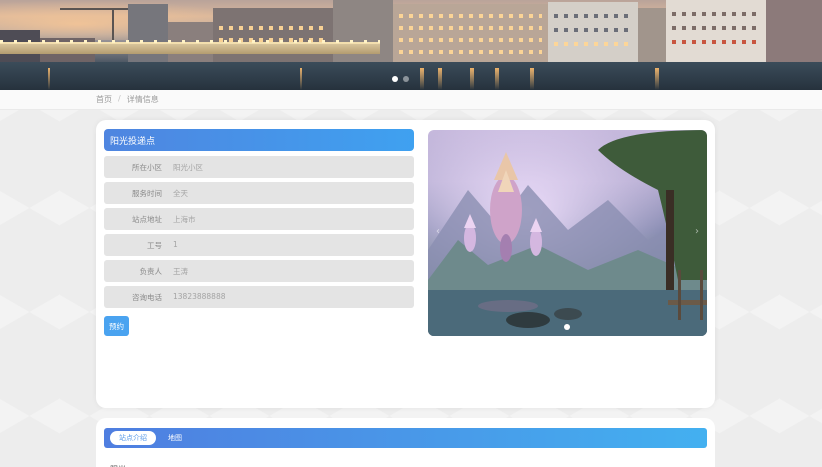  I want to click on info-row-manager: 负责人 王涛, so click(259, 271).